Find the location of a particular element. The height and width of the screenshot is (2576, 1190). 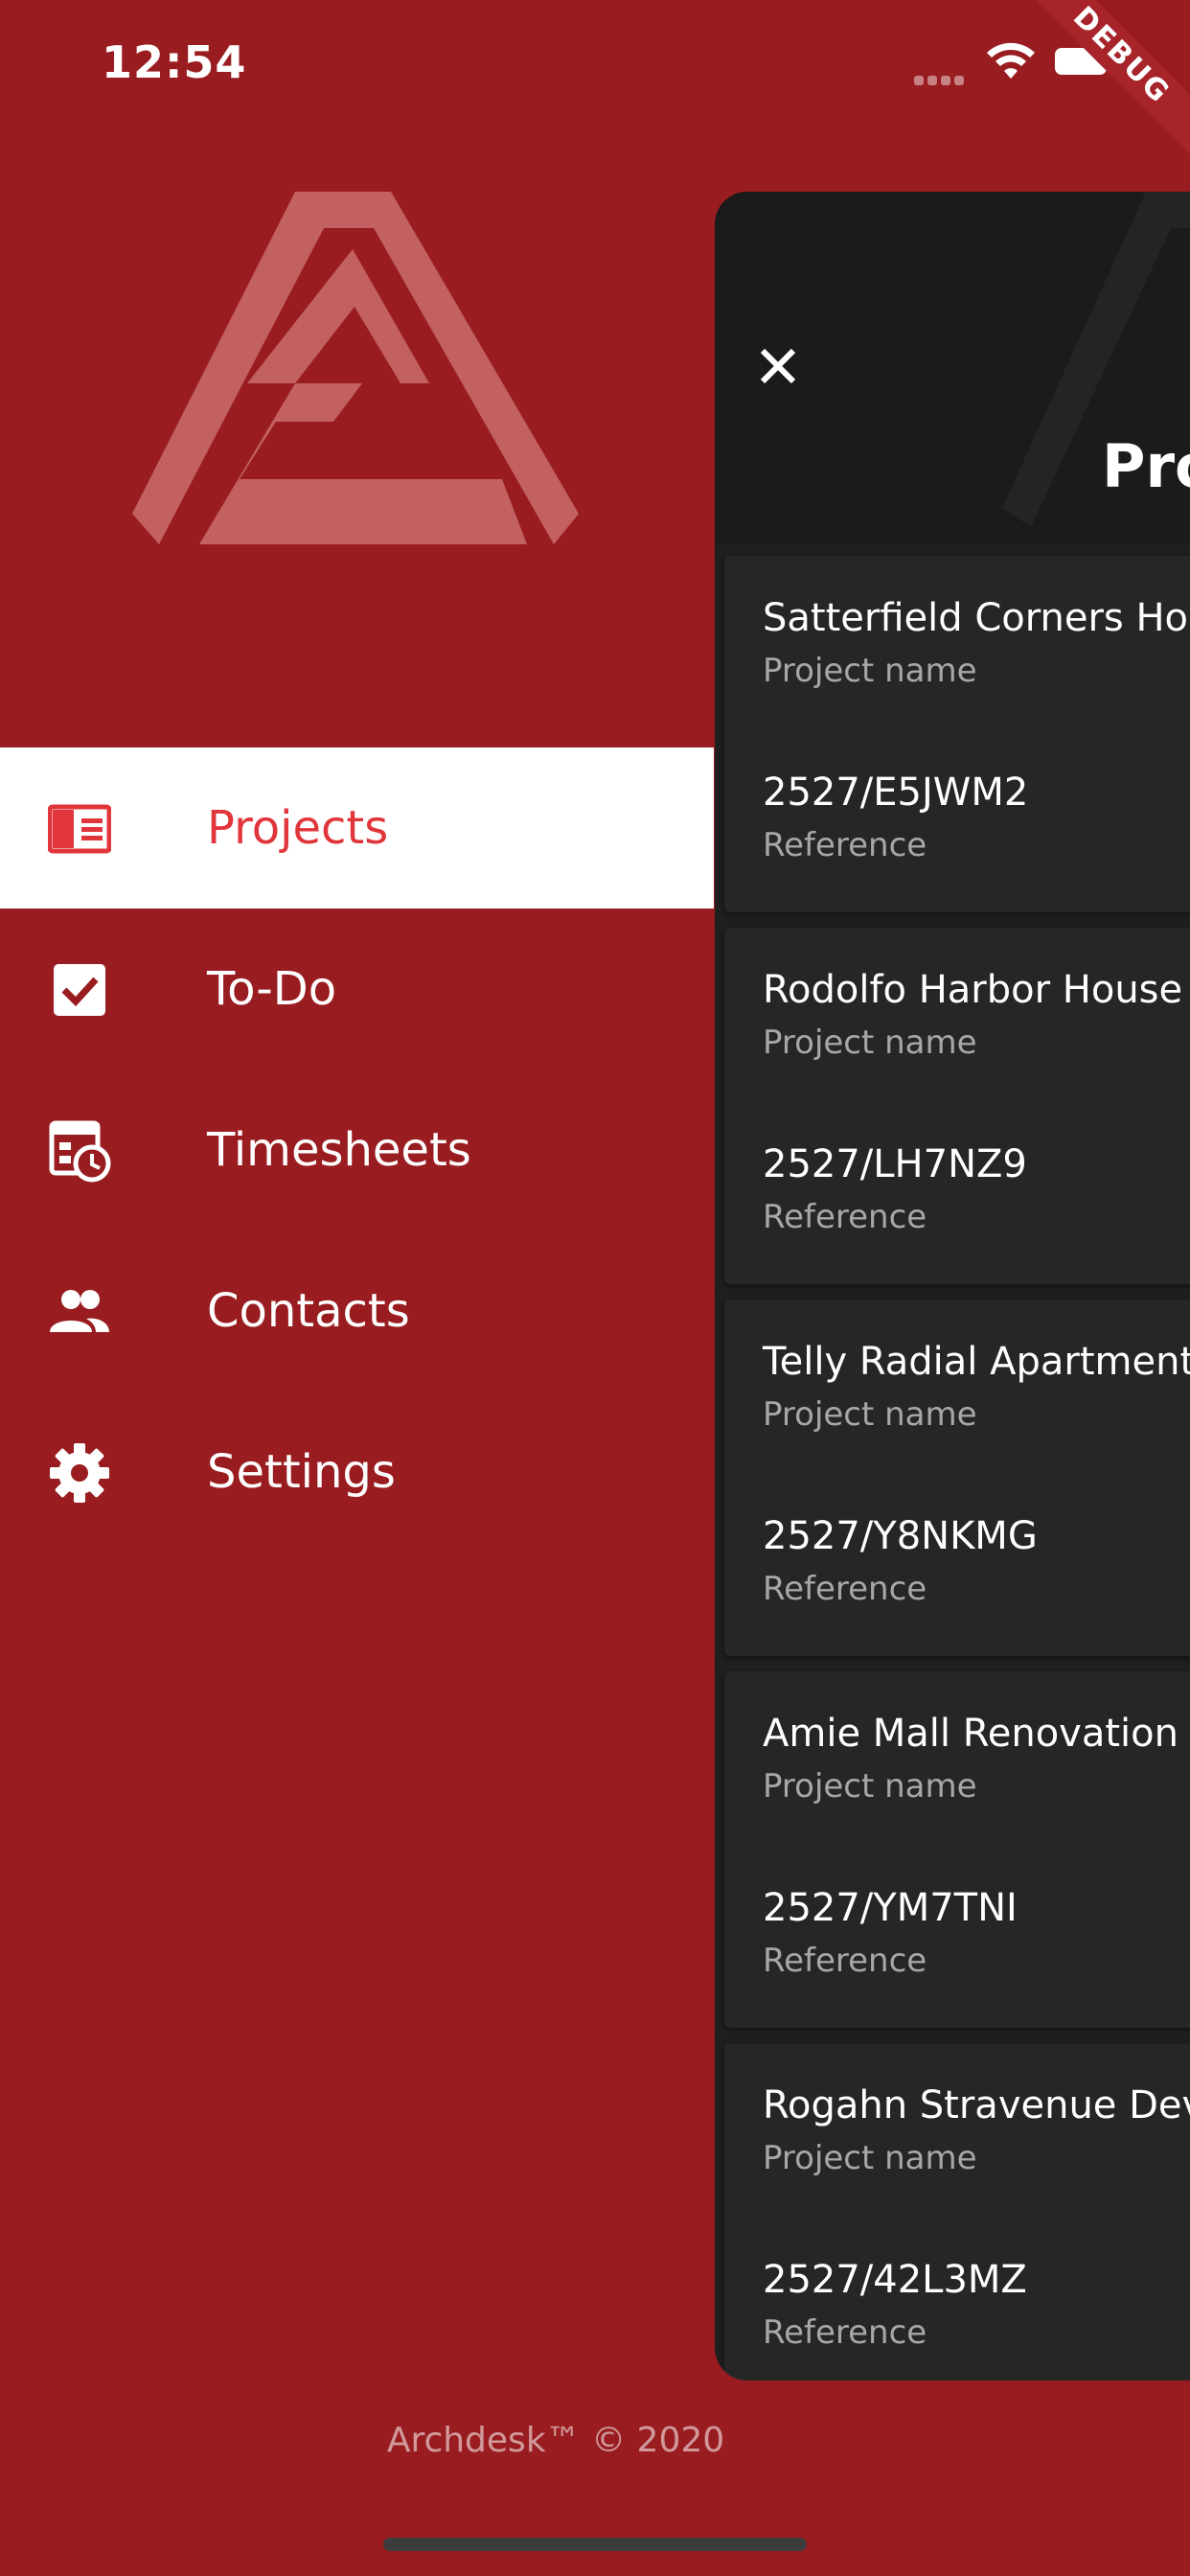

wifi-icon is located at coordinates (1011, 60).